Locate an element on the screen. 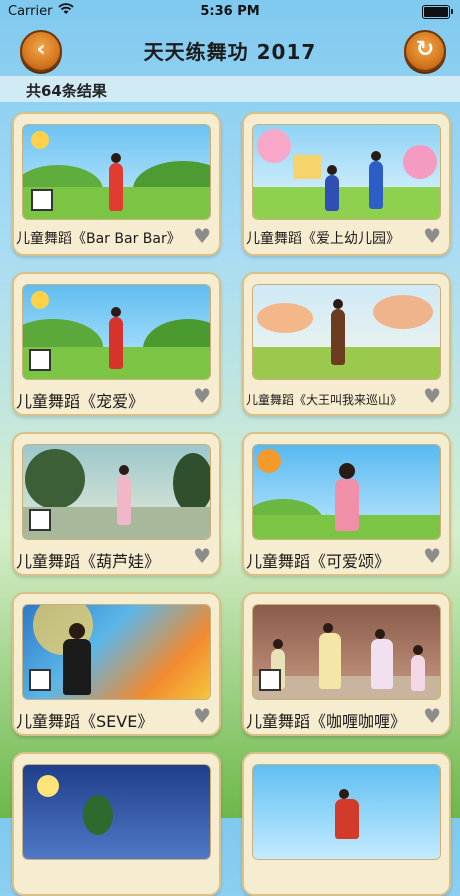  battery-icon is located at coordinates (437, 12).